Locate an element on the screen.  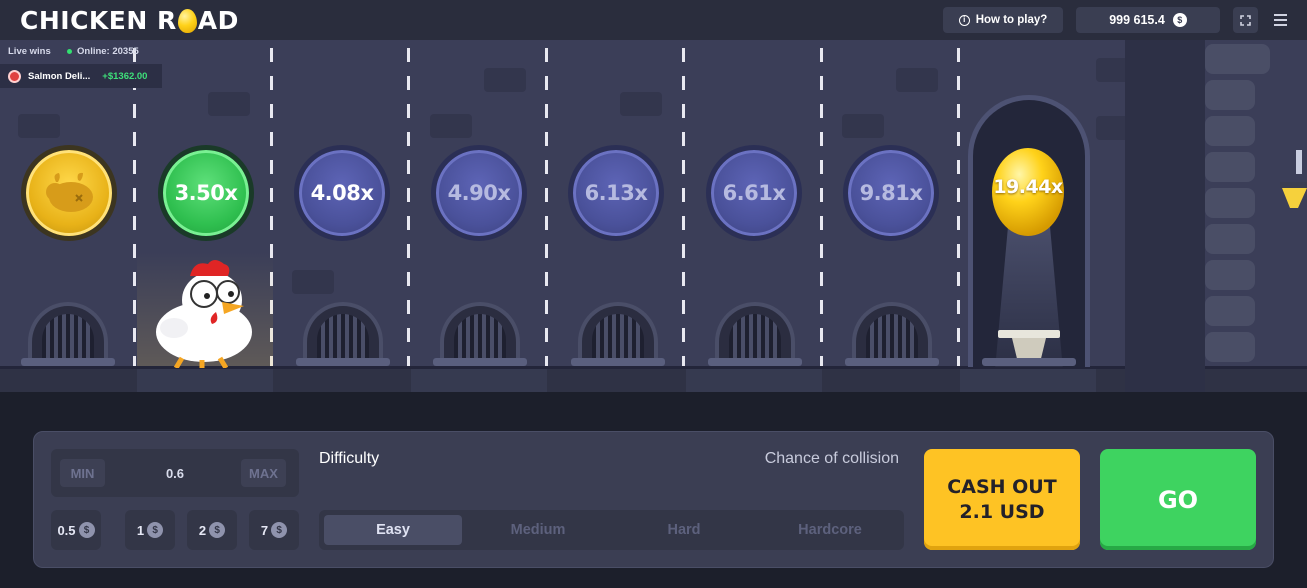
info-icon: i is located at coordinates (964, 20).